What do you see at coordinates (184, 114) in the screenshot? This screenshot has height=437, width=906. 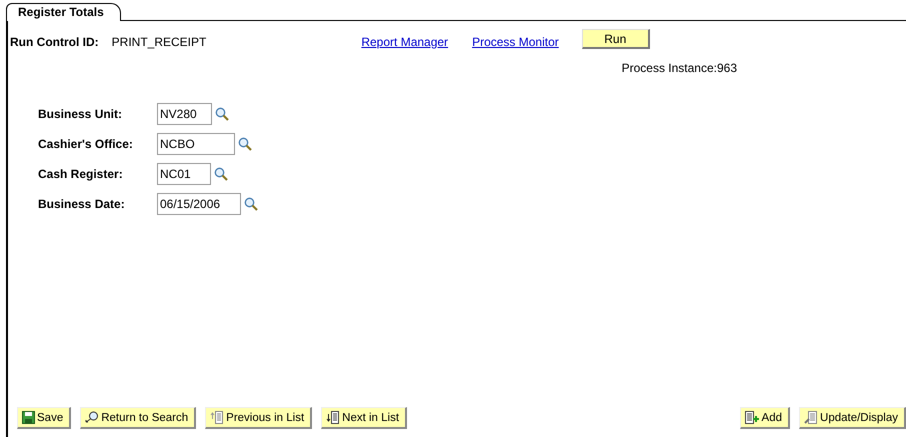 I see `input-field: NV280` at bounding box center [184, 114].